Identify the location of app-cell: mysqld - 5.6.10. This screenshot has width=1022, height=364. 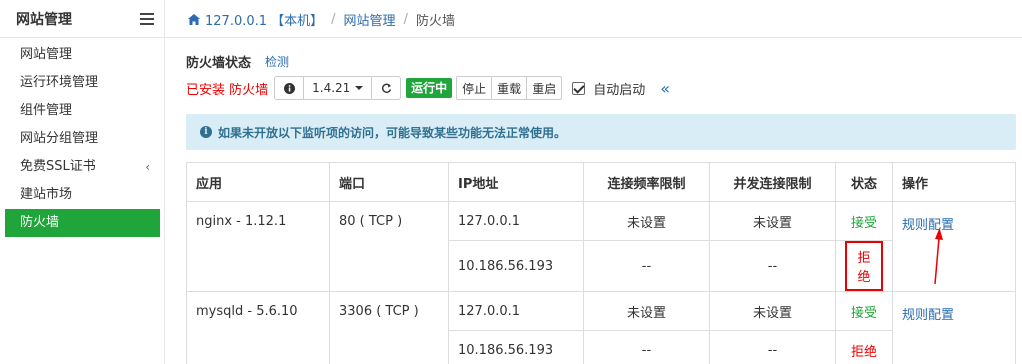
(258, 327).